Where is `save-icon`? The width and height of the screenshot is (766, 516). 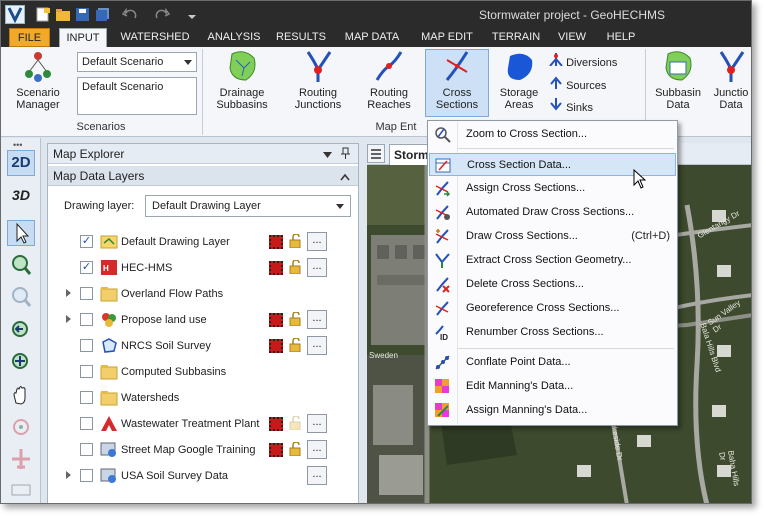 save-icon is located at coordinates (83, 14).